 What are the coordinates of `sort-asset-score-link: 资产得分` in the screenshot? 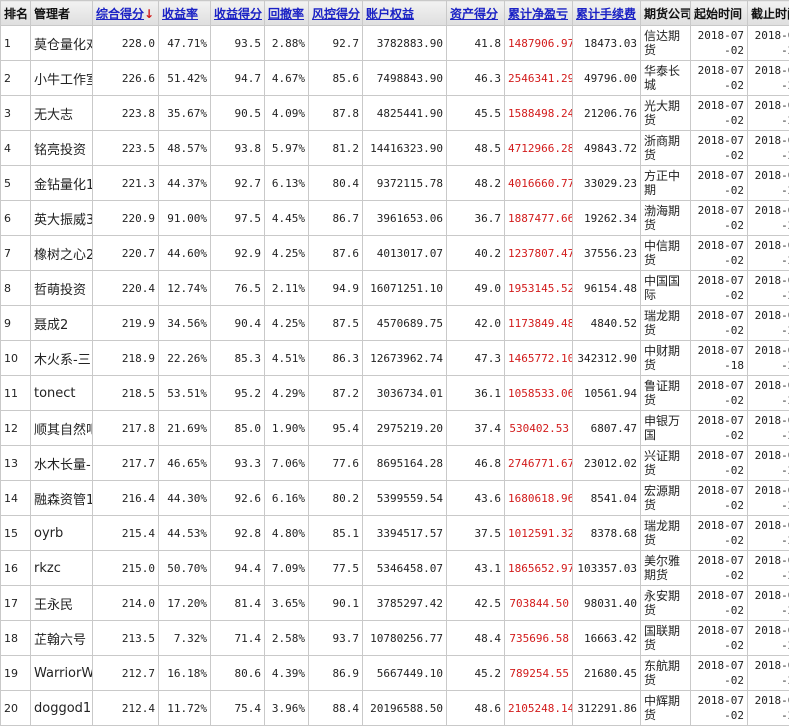 It's located at (474, 14).